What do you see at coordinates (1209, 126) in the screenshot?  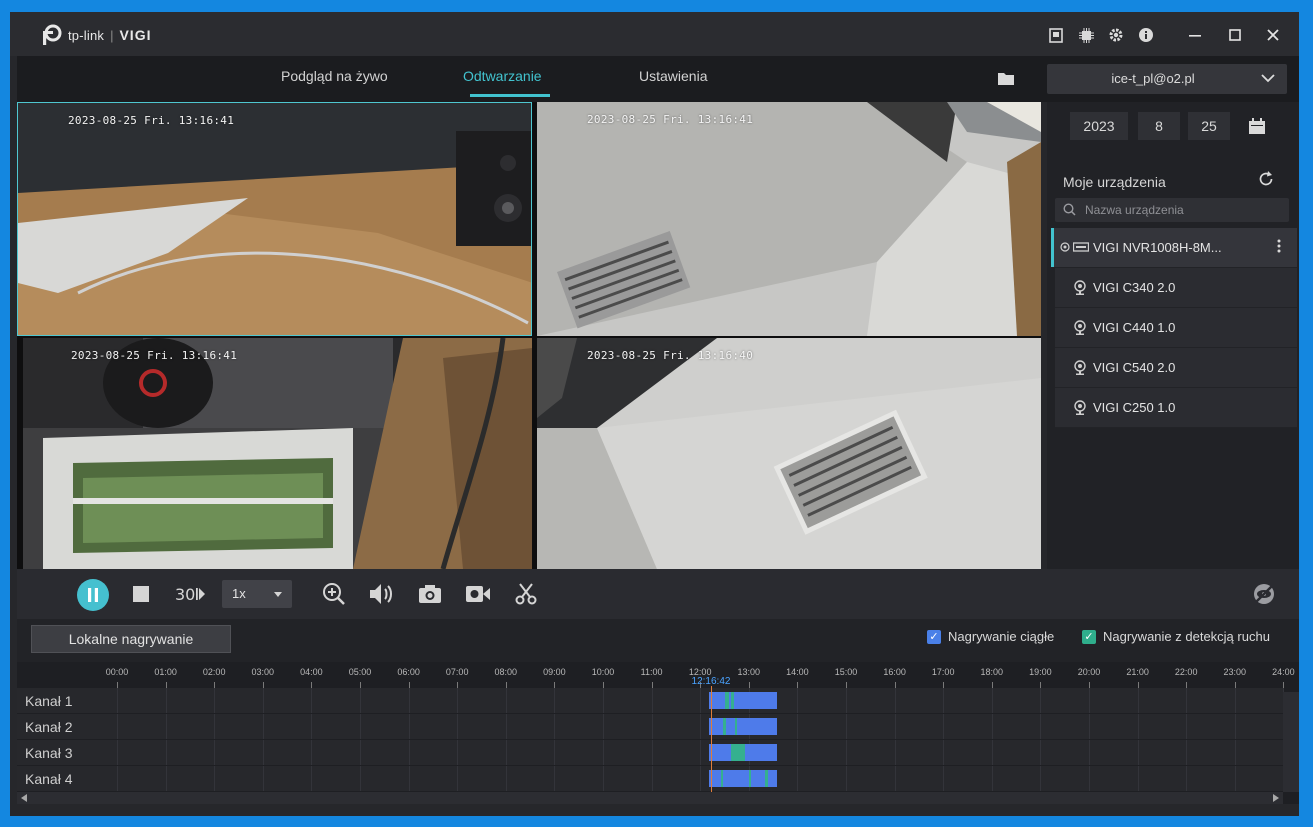 I see `day-field: 25` at bounding box center [1209, 126].